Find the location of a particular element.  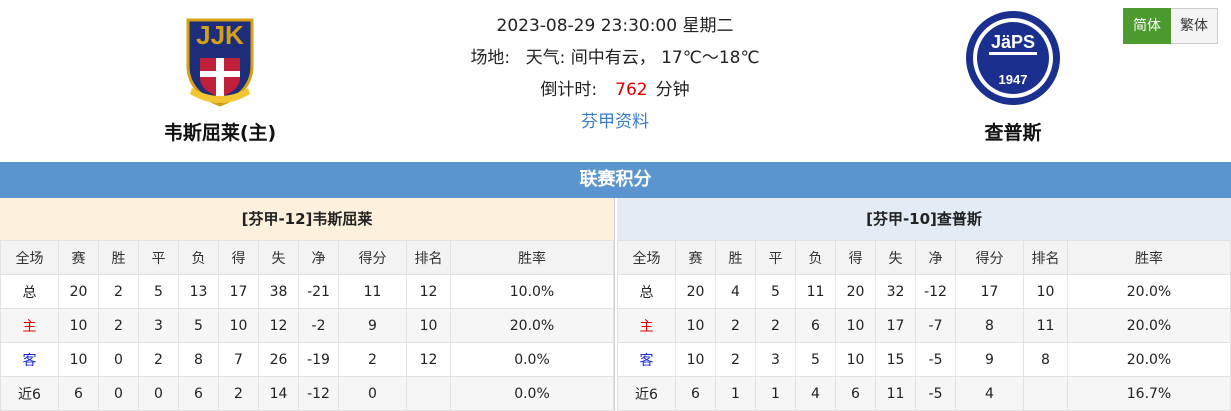

table-row: 总 20 2 5 13 17 38 -21 11 12 10.0% is located at coordinates (307, 291).